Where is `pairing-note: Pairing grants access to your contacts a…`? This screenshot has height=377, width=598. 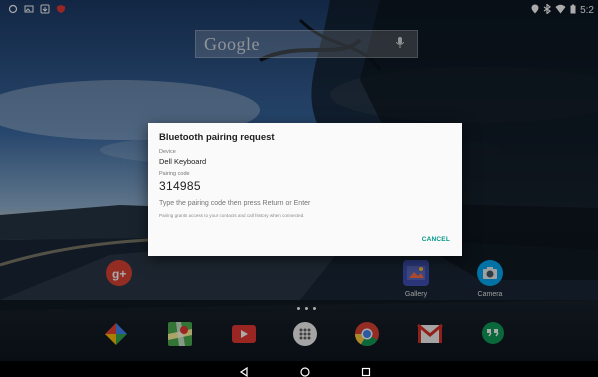 pairing-note: Pairing grants access to your contacts a… is located at coordinates (232, 215).